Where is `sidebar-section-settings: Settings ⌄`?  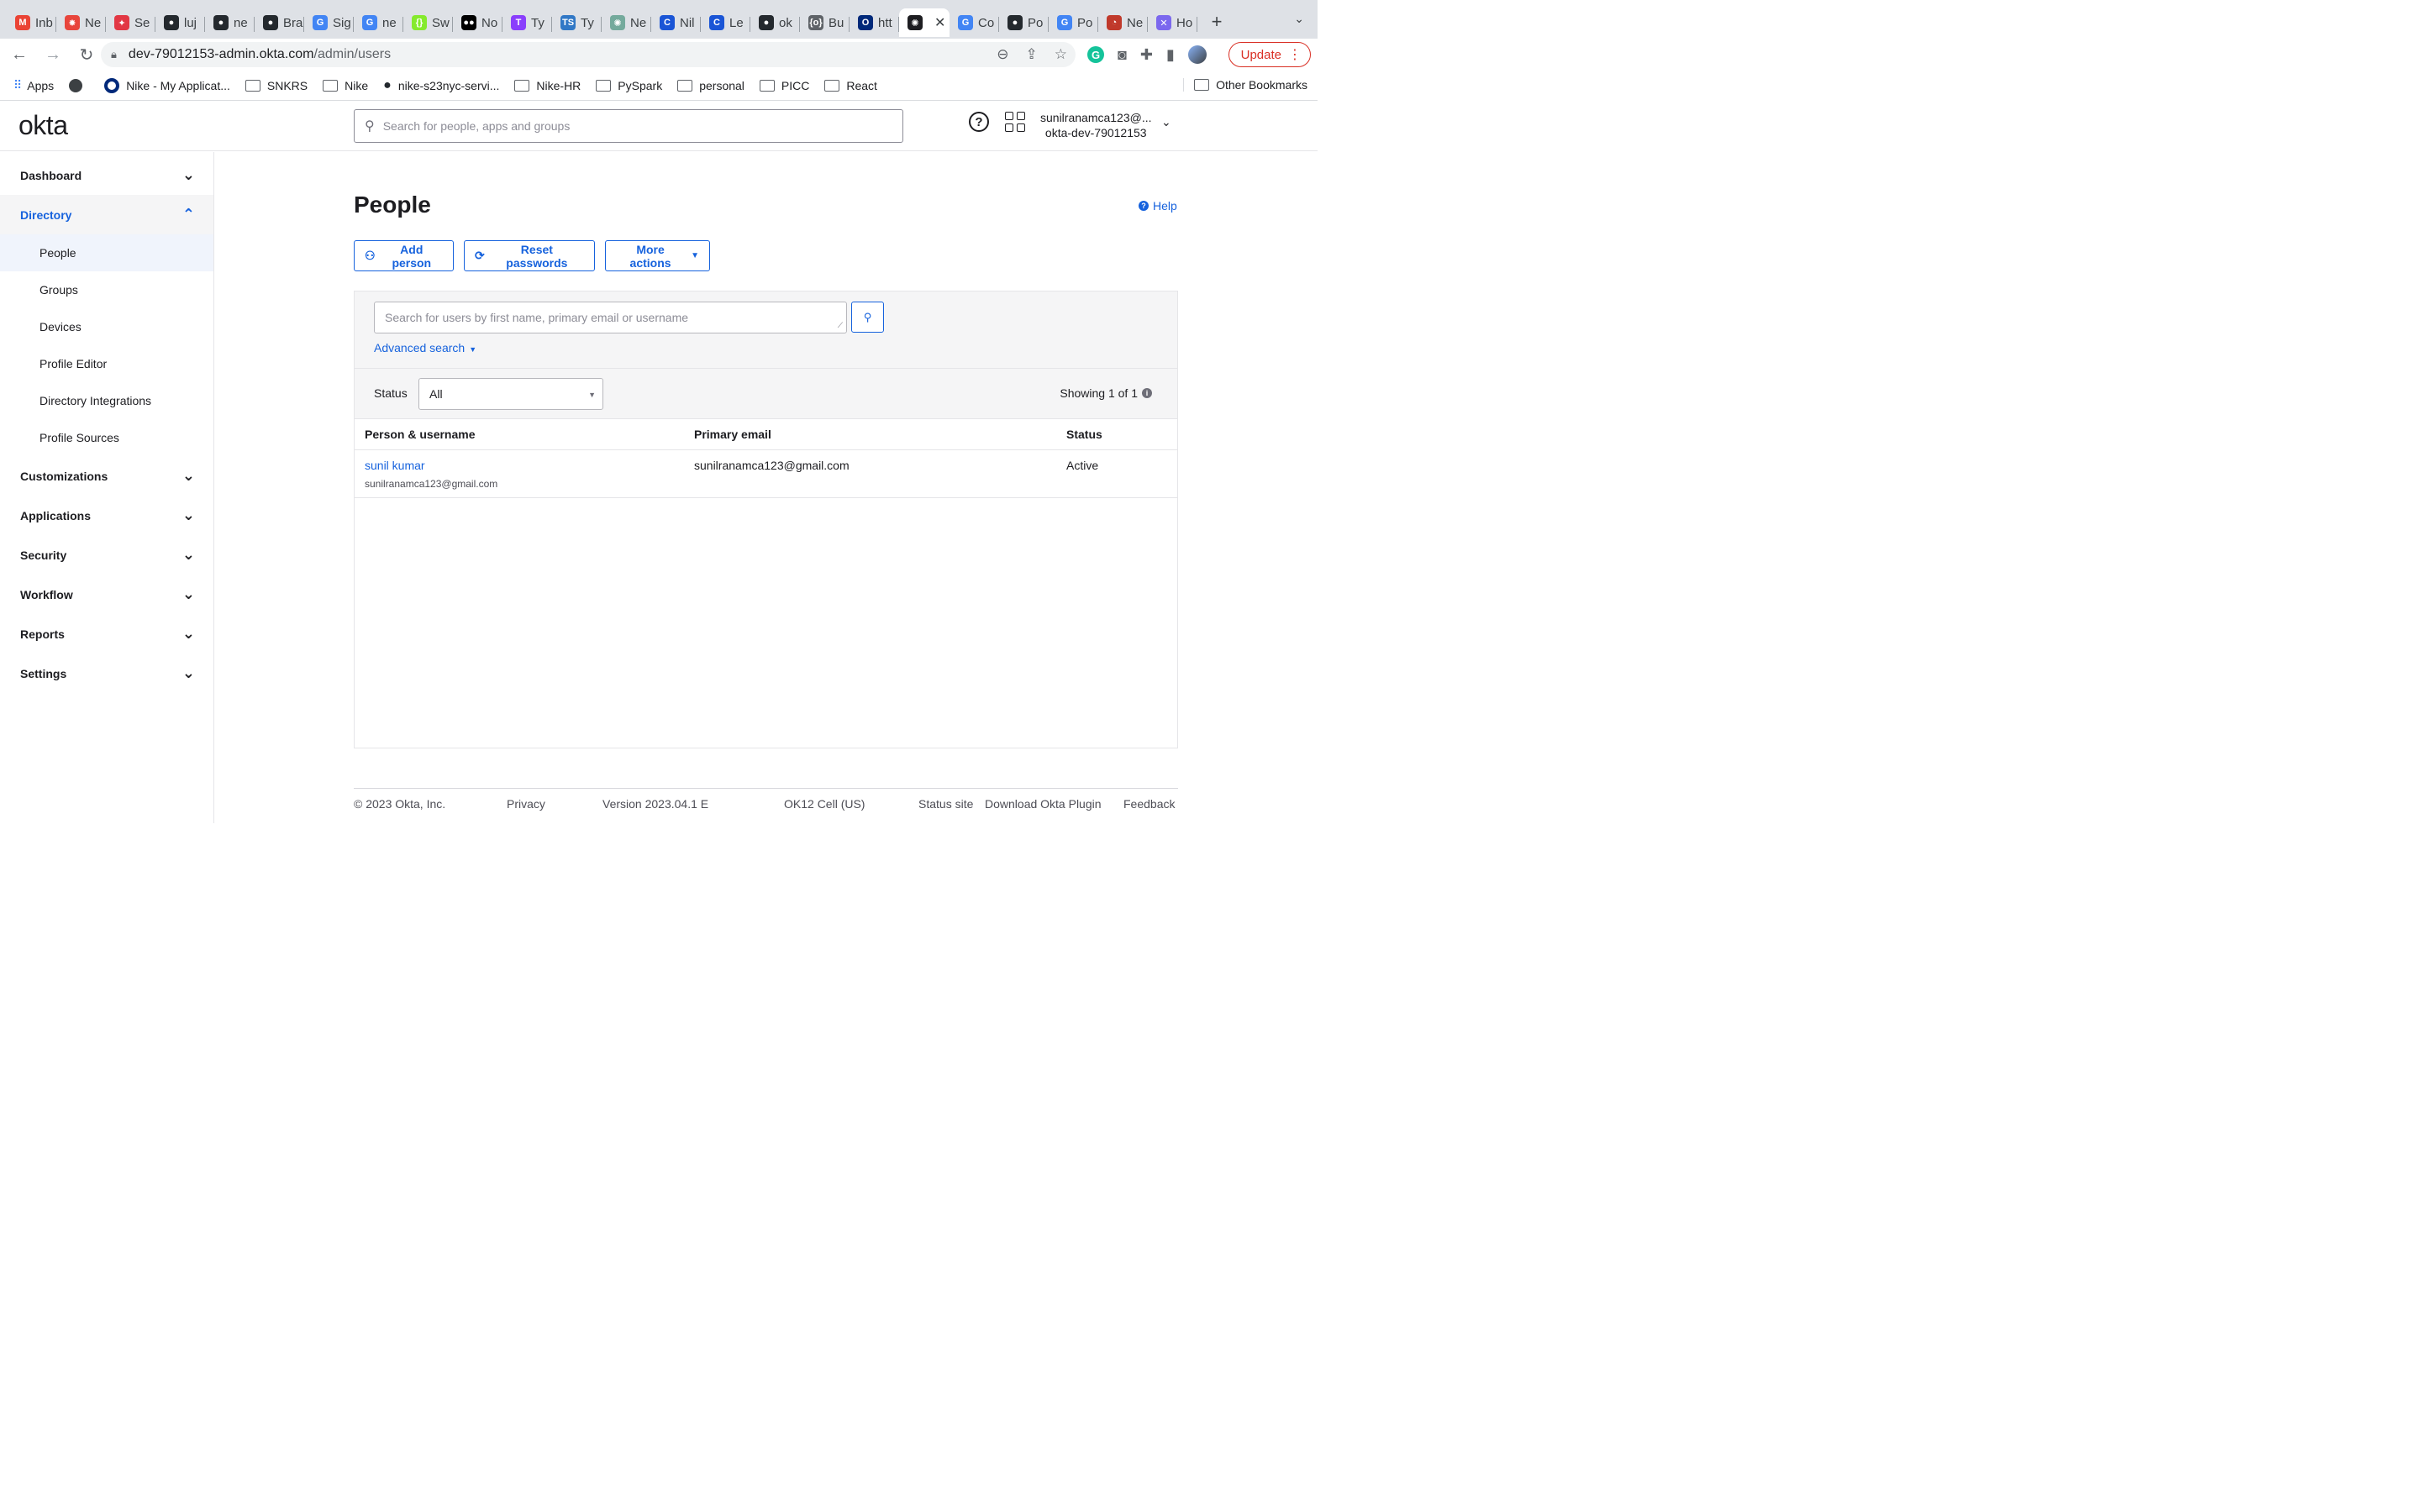
sidebar-section-settings: Settings ⌄ is located at coordinates (107, 673).